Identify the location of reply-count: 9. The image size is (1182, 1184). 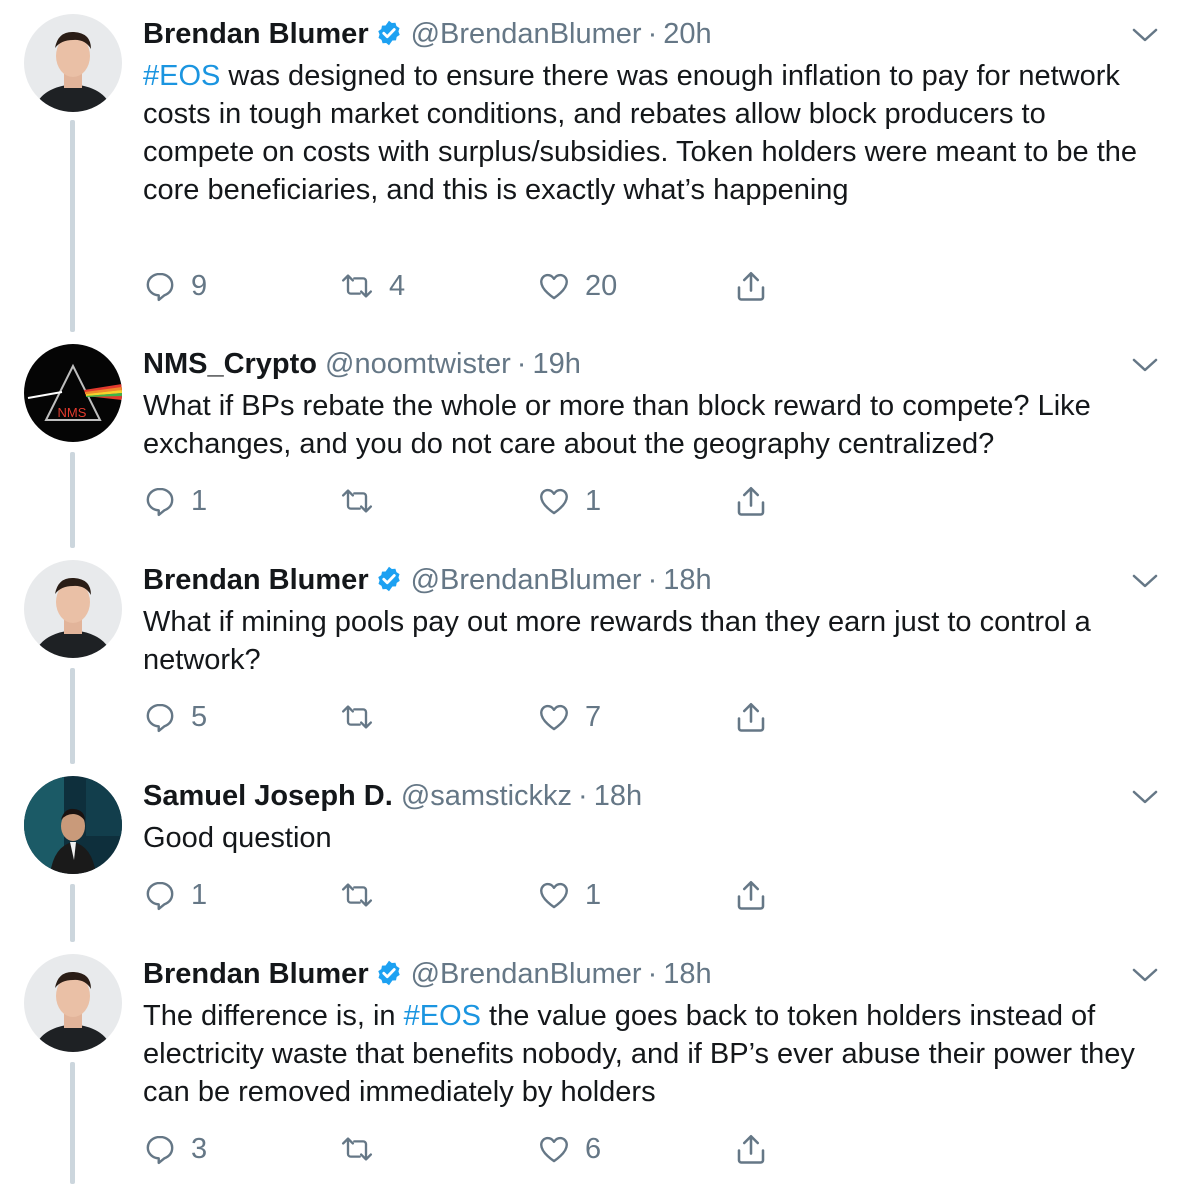
(199, 285).